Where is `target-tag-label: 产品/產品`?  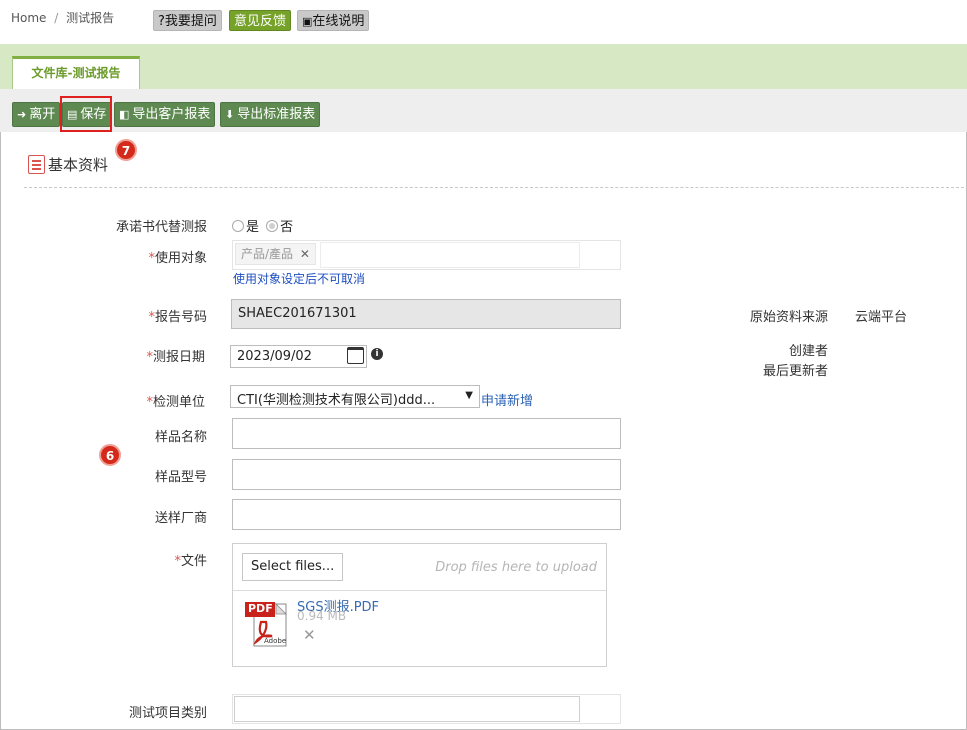 target-tag-label: 产品/產品 is located at coordinates (267, 254).